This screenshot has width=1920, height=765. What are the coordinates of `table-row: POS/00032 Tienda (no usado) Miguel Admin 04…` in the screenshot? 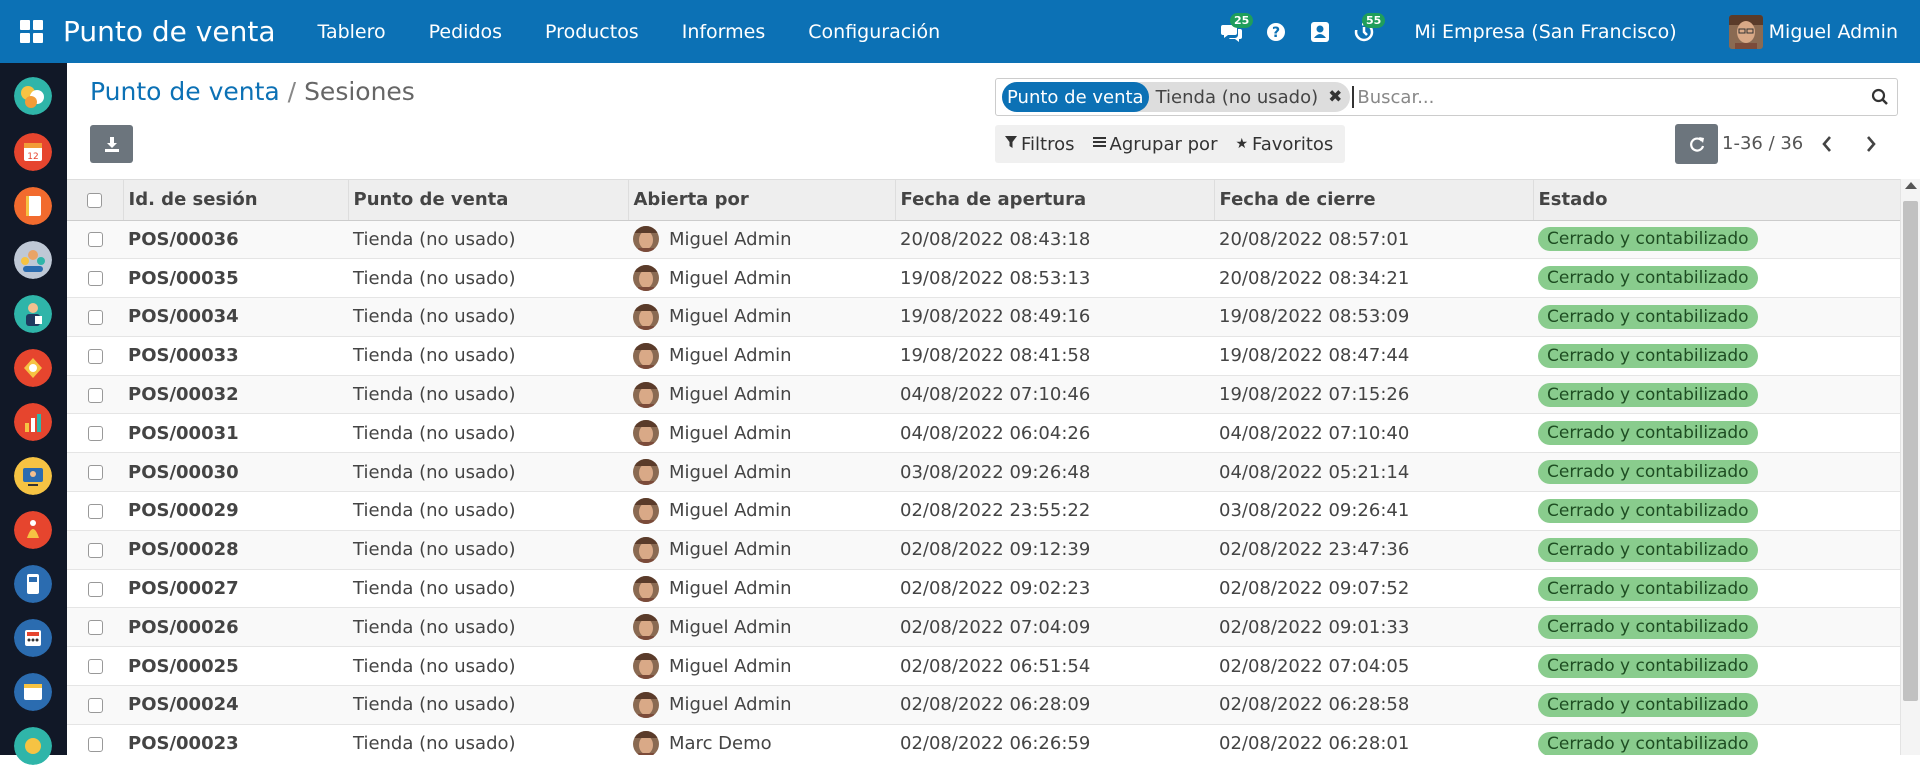 It's located at (983, 394).